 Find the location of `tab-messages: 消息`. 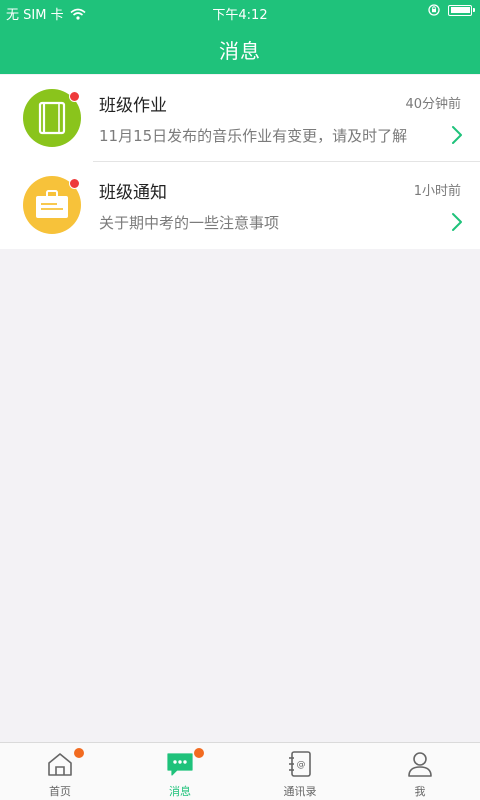

tab-messages: 消息 is located at coordinates (180, 771).